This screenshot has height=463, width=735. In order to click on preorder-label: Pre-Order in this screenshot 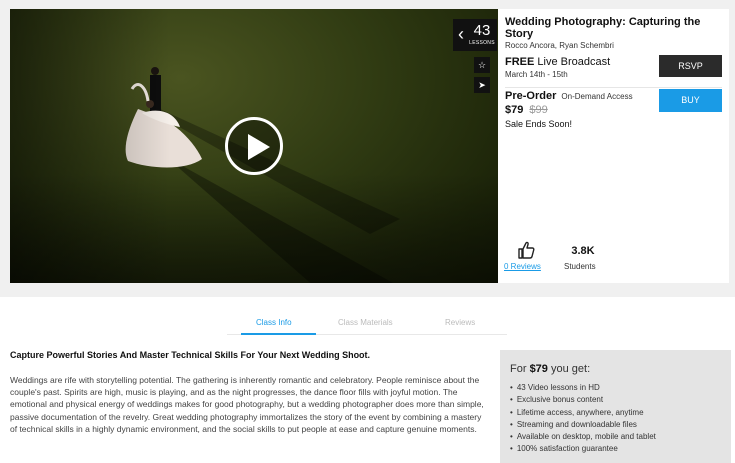, I will do `click(531, 96)`.